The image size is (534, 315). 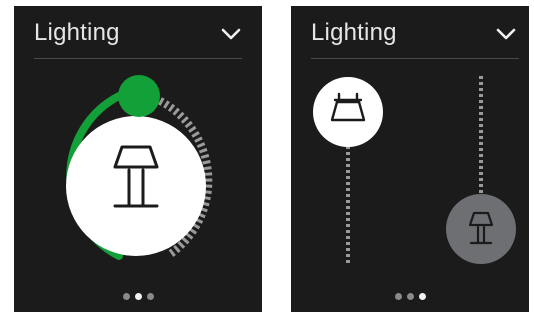 I want to click on dimmer-knob, so click(x=139, y=96).